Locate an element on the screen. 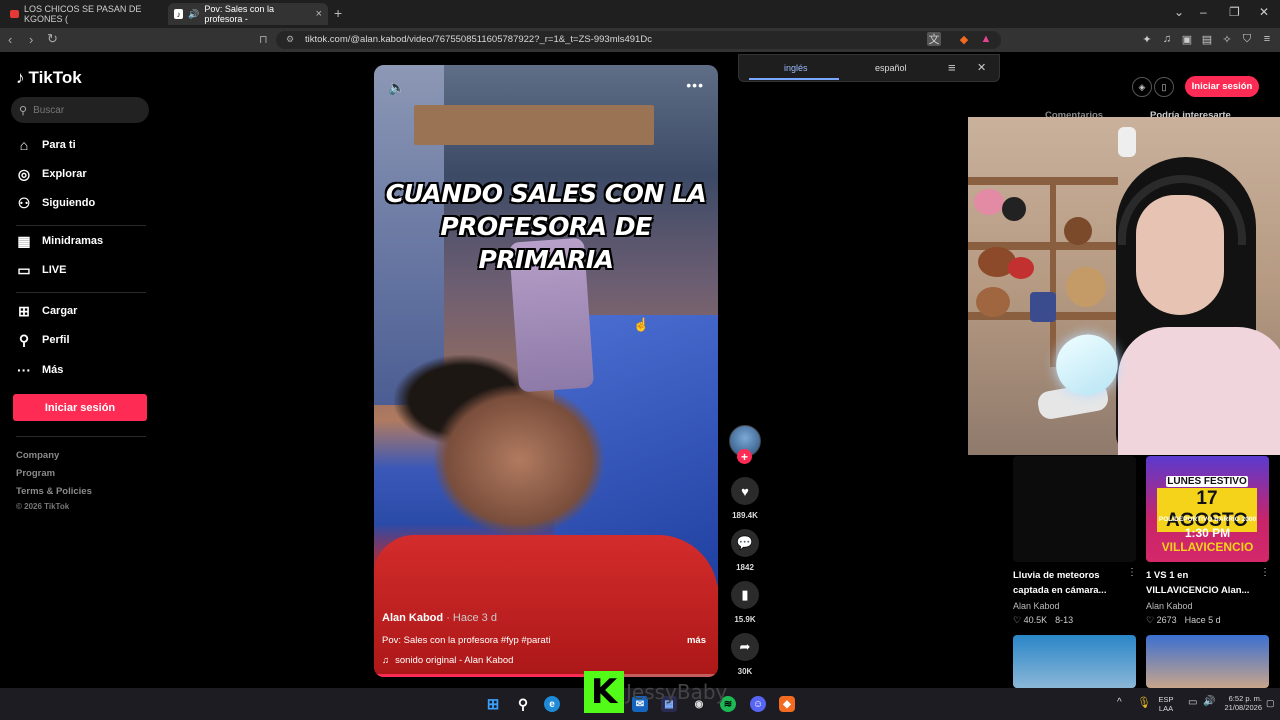 The image size is (1280, 720). notifications-icon: ▢ is located at coordinates (1270, 703).